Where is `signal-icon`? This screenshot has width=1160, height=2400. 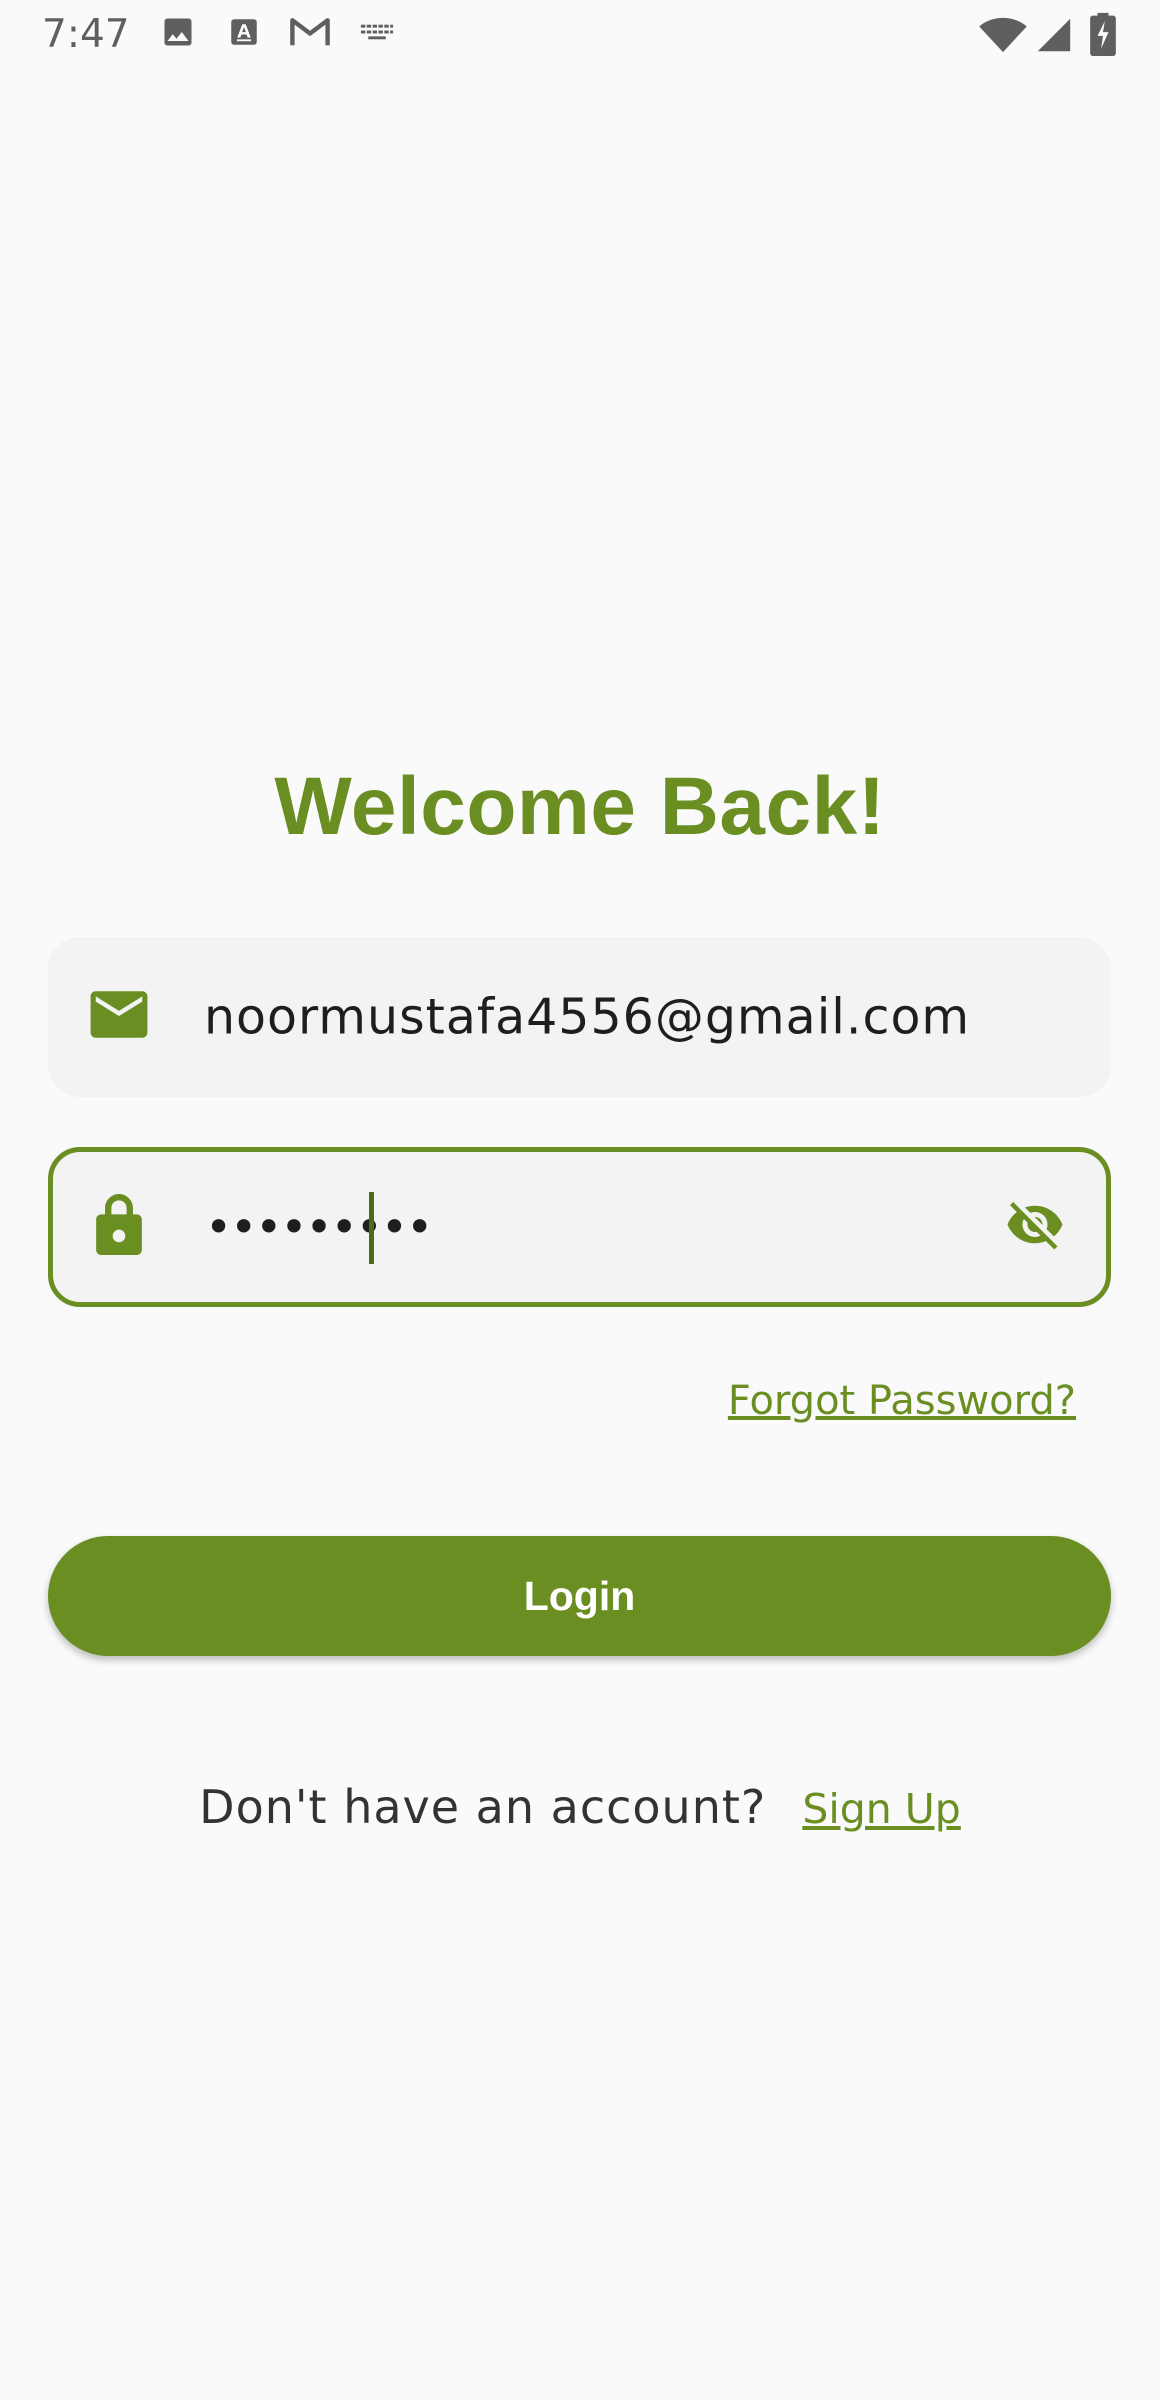 signal-icon is located at coordinates (1054, 35).